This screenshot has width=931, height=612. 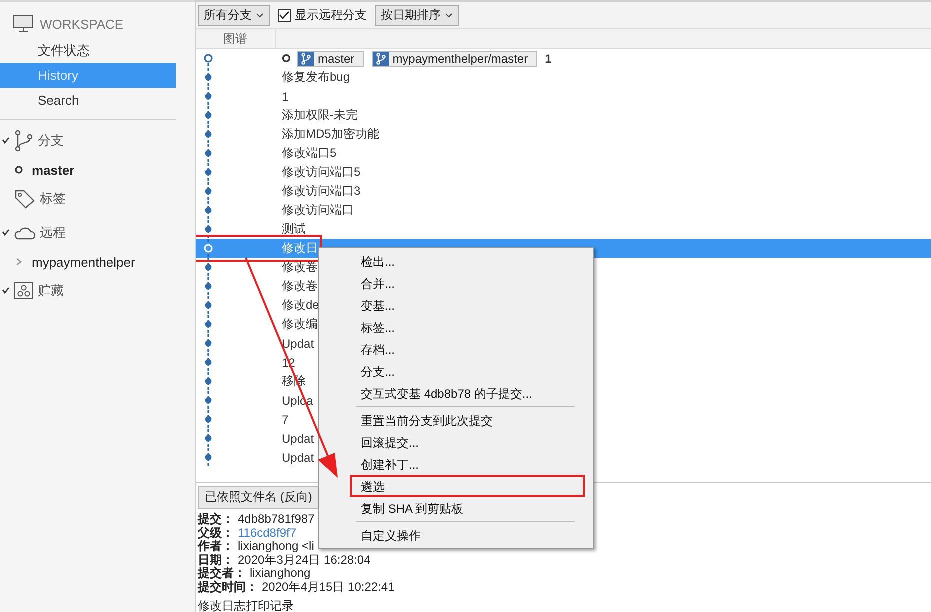 I want to click on field-label: 父级：, so click(x=216, y=533).